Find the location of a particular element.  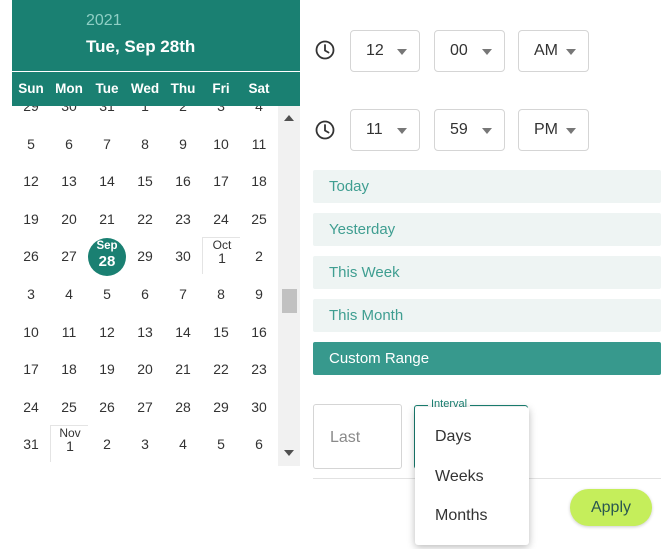

last-count-input: Last is located at coordinates (357, 436).